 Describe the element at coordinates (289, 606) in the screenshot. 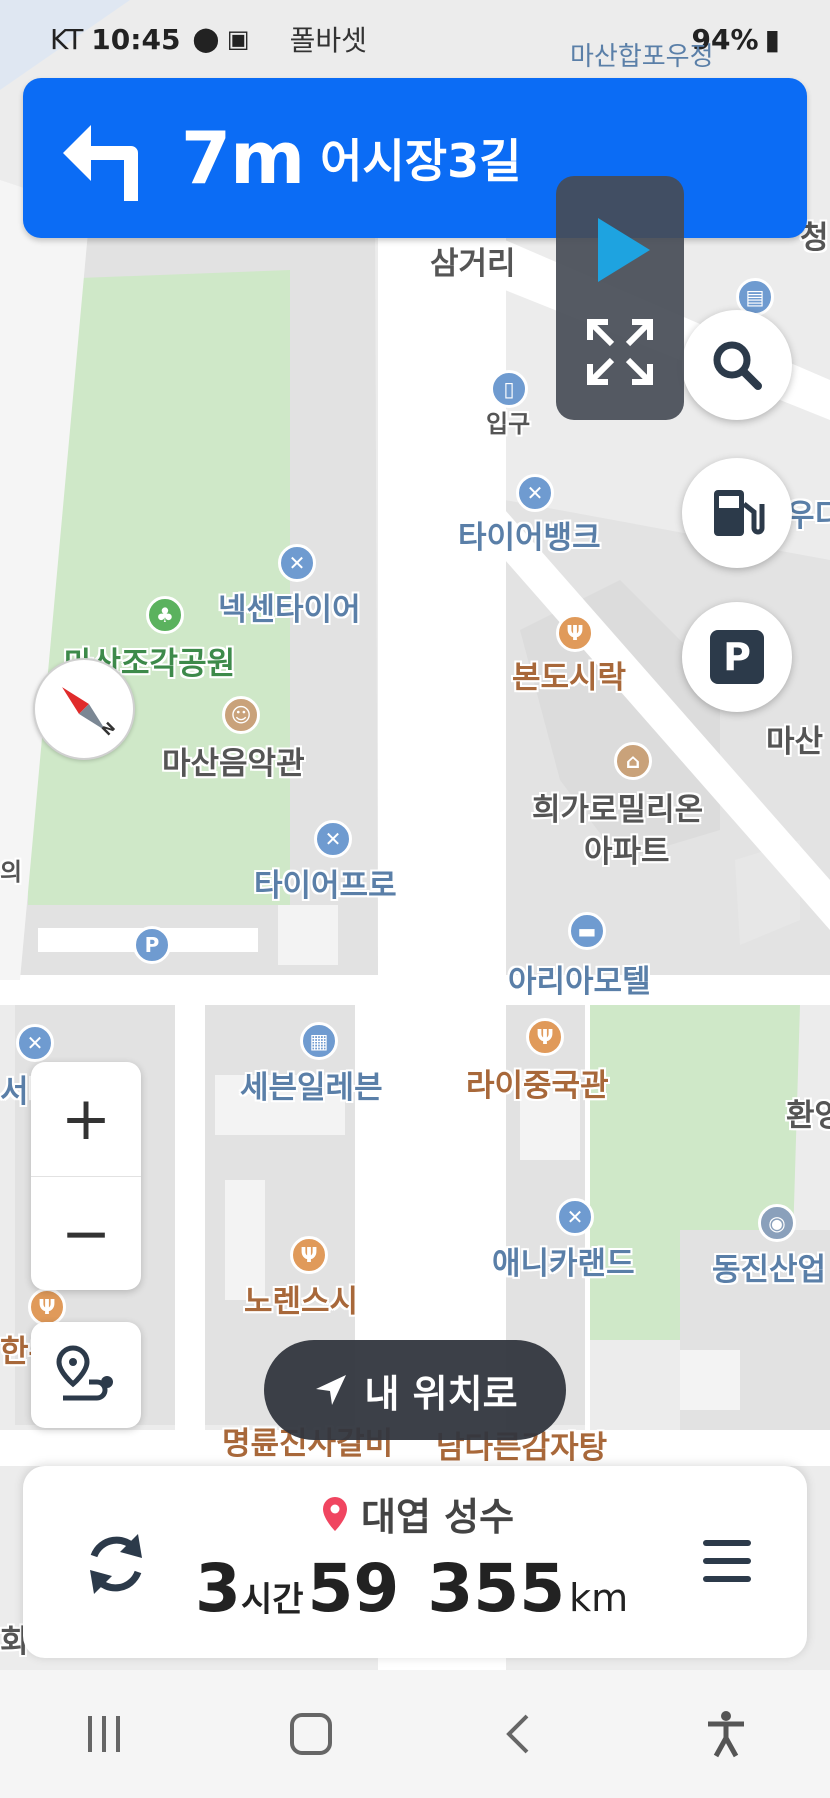

I see `map-label-nexen: 넥센타이어` at that location.